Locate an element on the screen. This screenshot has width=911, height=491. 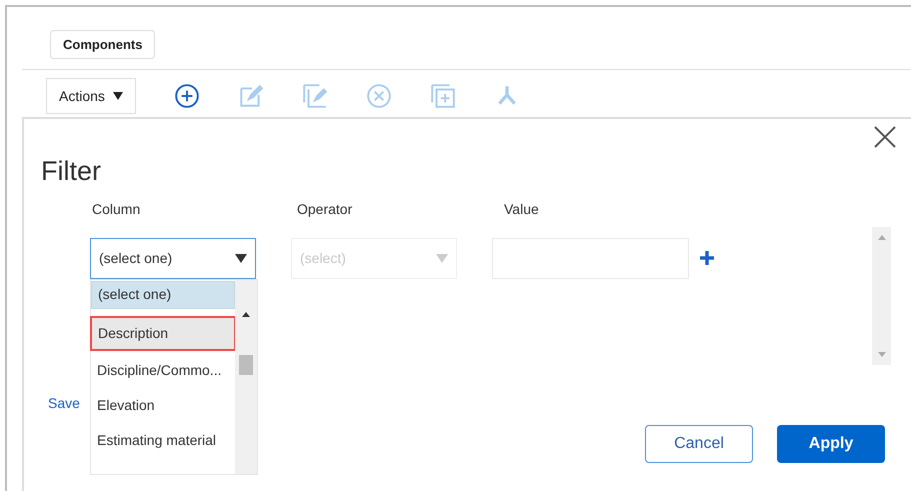
dropdown-option: Elevation is located at coordinates (163, 405).